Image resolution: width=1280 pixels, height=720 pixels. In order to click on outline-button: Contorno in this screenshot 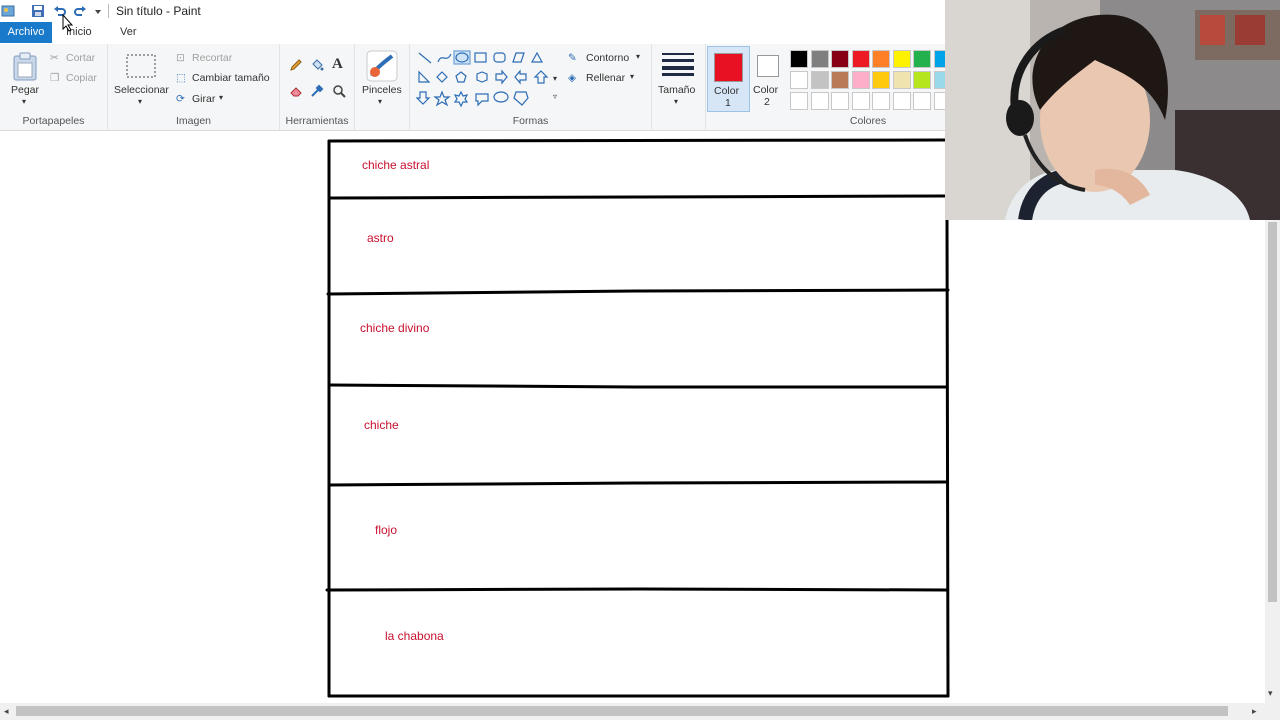, I will do `click(607, 58)`.